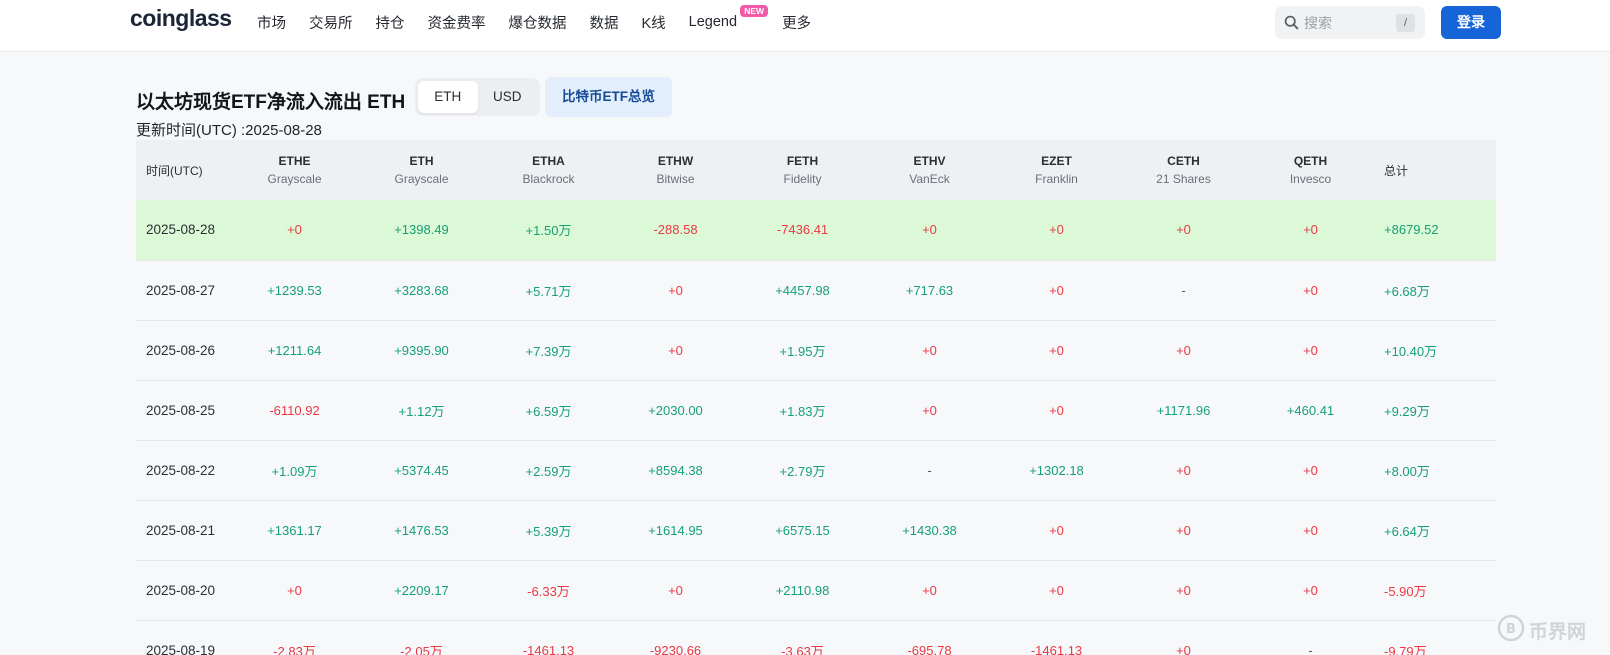 The height and width of the screenshot is (655, 1610). What do you see at coordinates (1435, 170) in the screenshot?
I see `column-header-total: 总计` at bounding box center [1435, 170].